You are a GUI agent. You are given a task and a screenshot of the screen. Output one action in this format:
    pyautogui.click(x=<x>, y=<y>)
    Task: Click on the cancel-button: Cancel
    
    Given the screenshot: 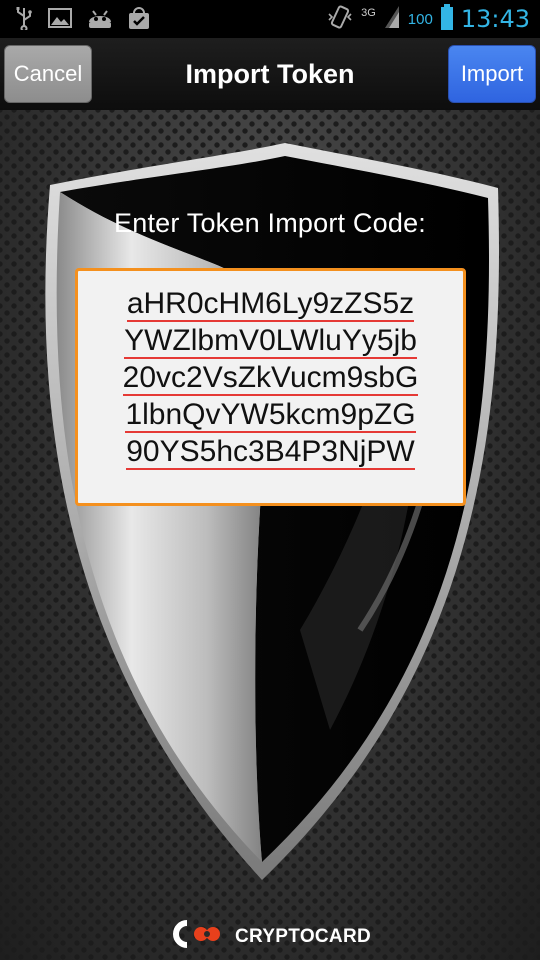 What is the action you would take?
    pyautogui.click(x=48, y=74)
    